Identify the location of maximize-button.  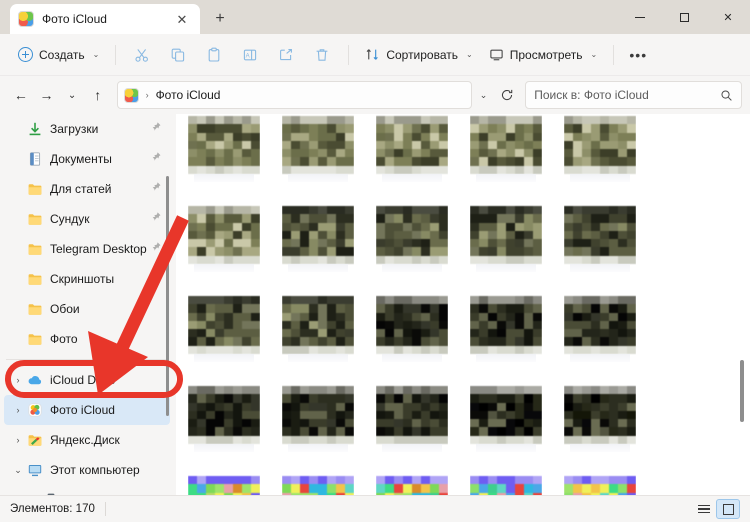
(684, 17).